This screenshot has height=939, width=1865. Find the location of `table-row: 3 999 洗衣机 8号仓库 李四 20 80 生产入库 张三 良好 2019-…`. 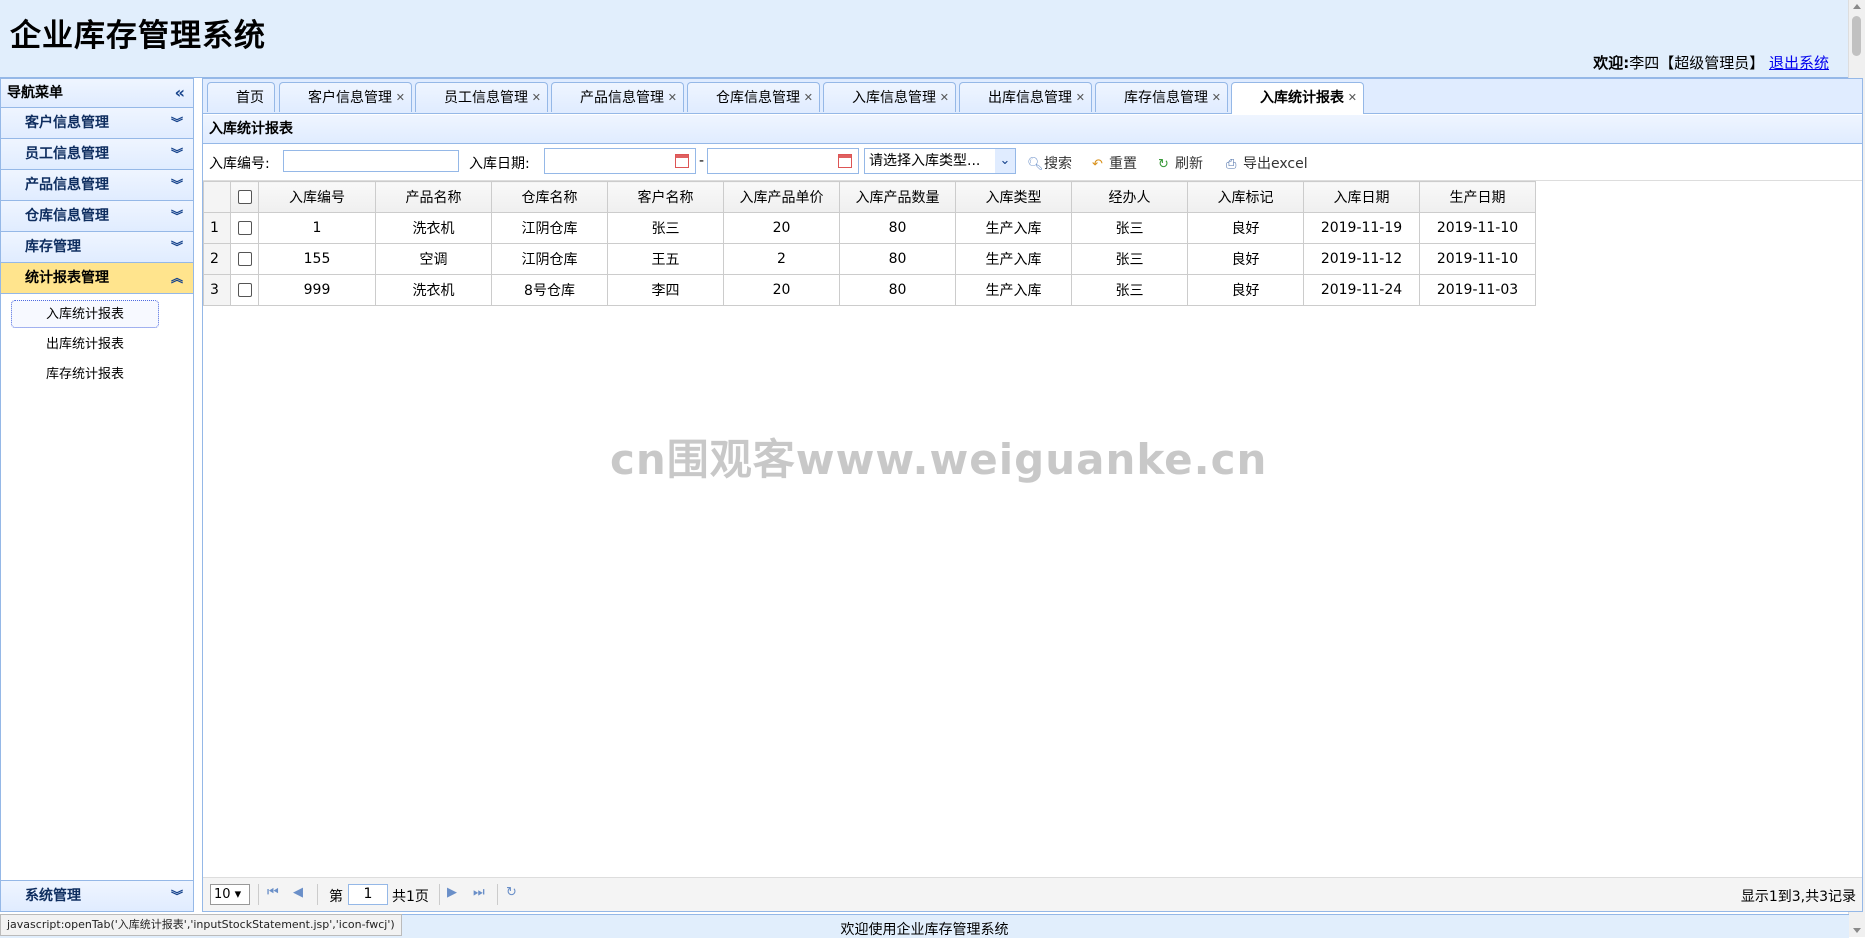

table-row: 3 999 洗衣机 8号仓库 李四 20 80 生产入库 张三 良好 2019-… is located at coordinates (869, 290).